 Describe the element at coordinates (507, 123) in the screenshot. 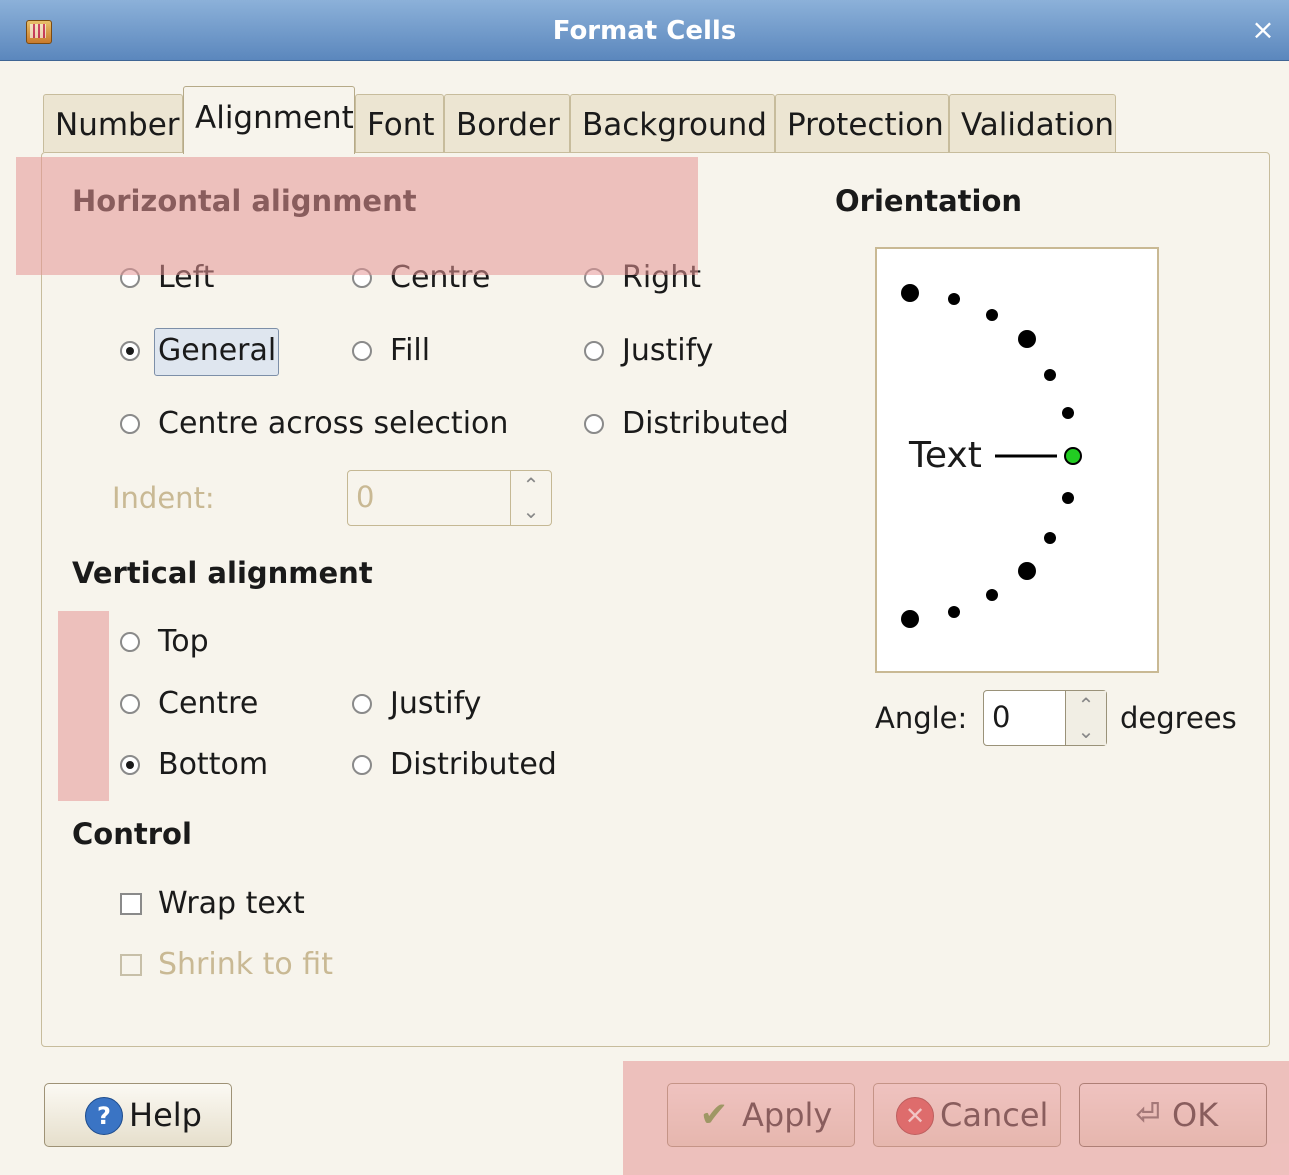

I see `tab-border: Border` at that location.